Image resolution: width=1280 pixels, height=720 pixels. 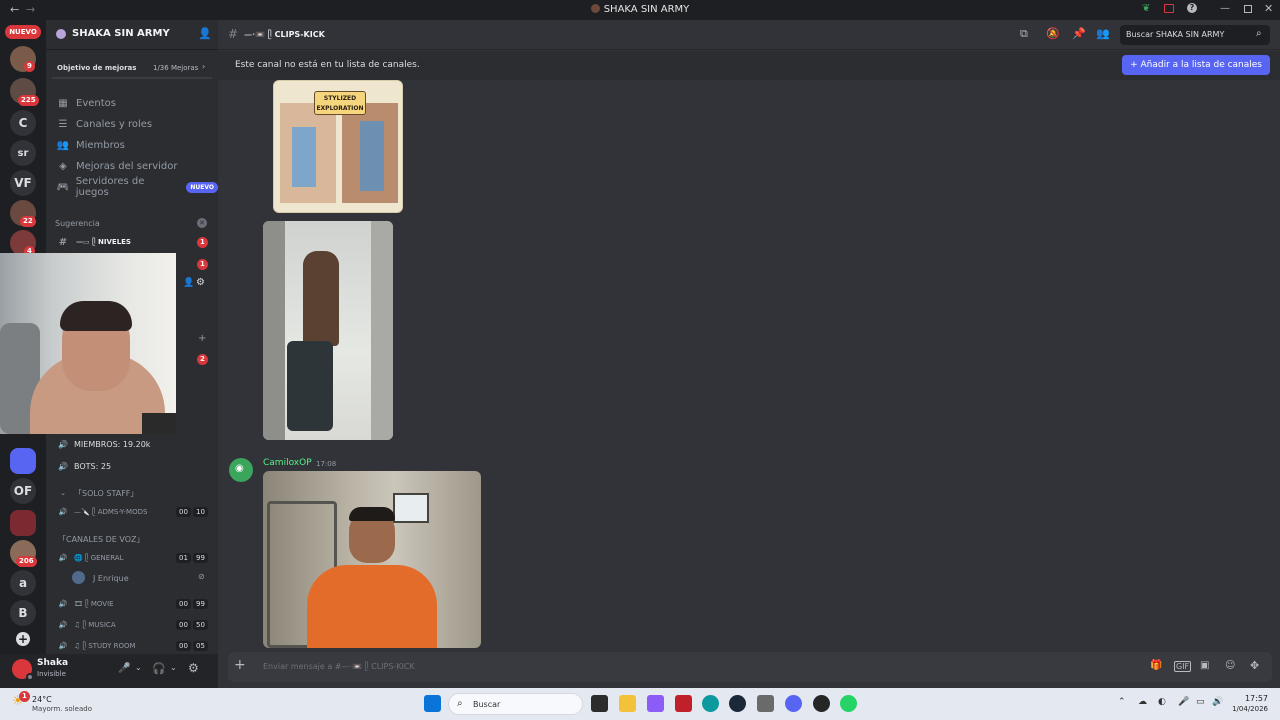 I want to click on server-icon-b: B, so click(x=23, y=613).